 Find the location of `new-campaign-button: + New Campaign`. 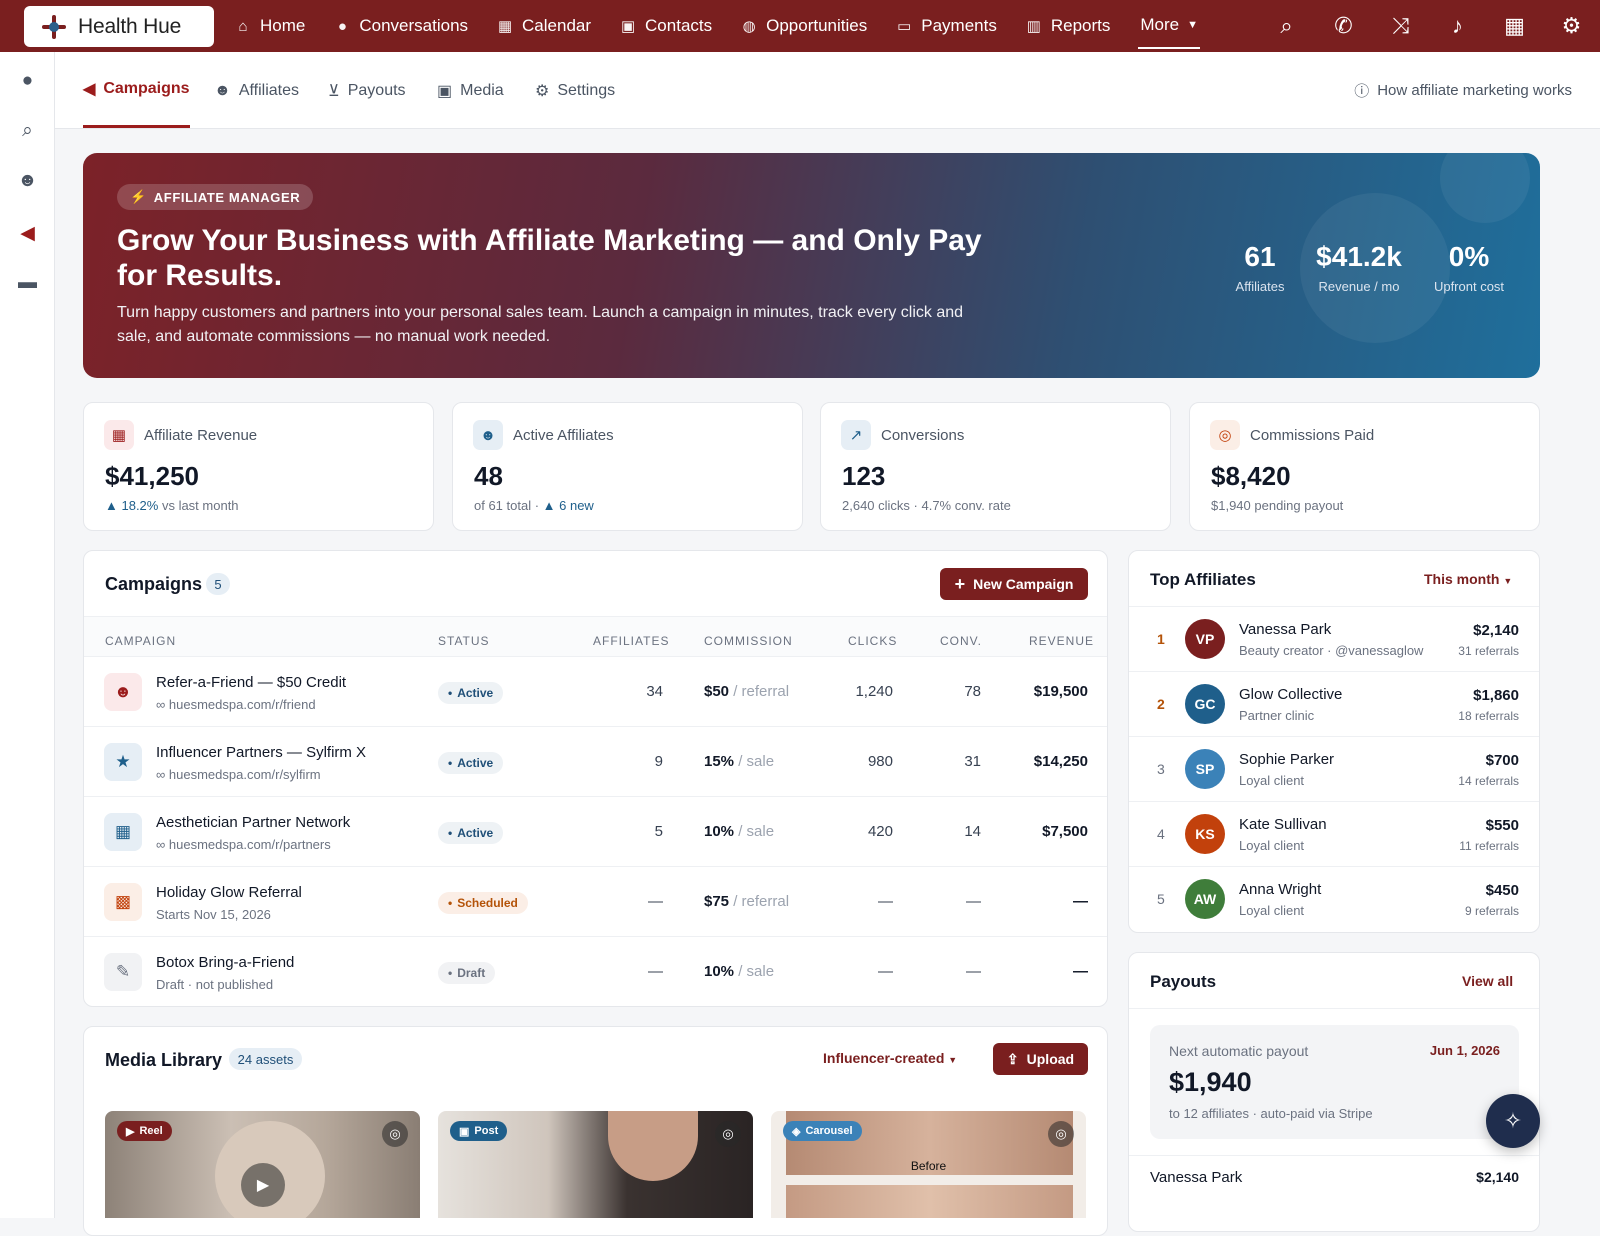

new-campaign-button: + New Campaign is located at coordinates (1014, 584).